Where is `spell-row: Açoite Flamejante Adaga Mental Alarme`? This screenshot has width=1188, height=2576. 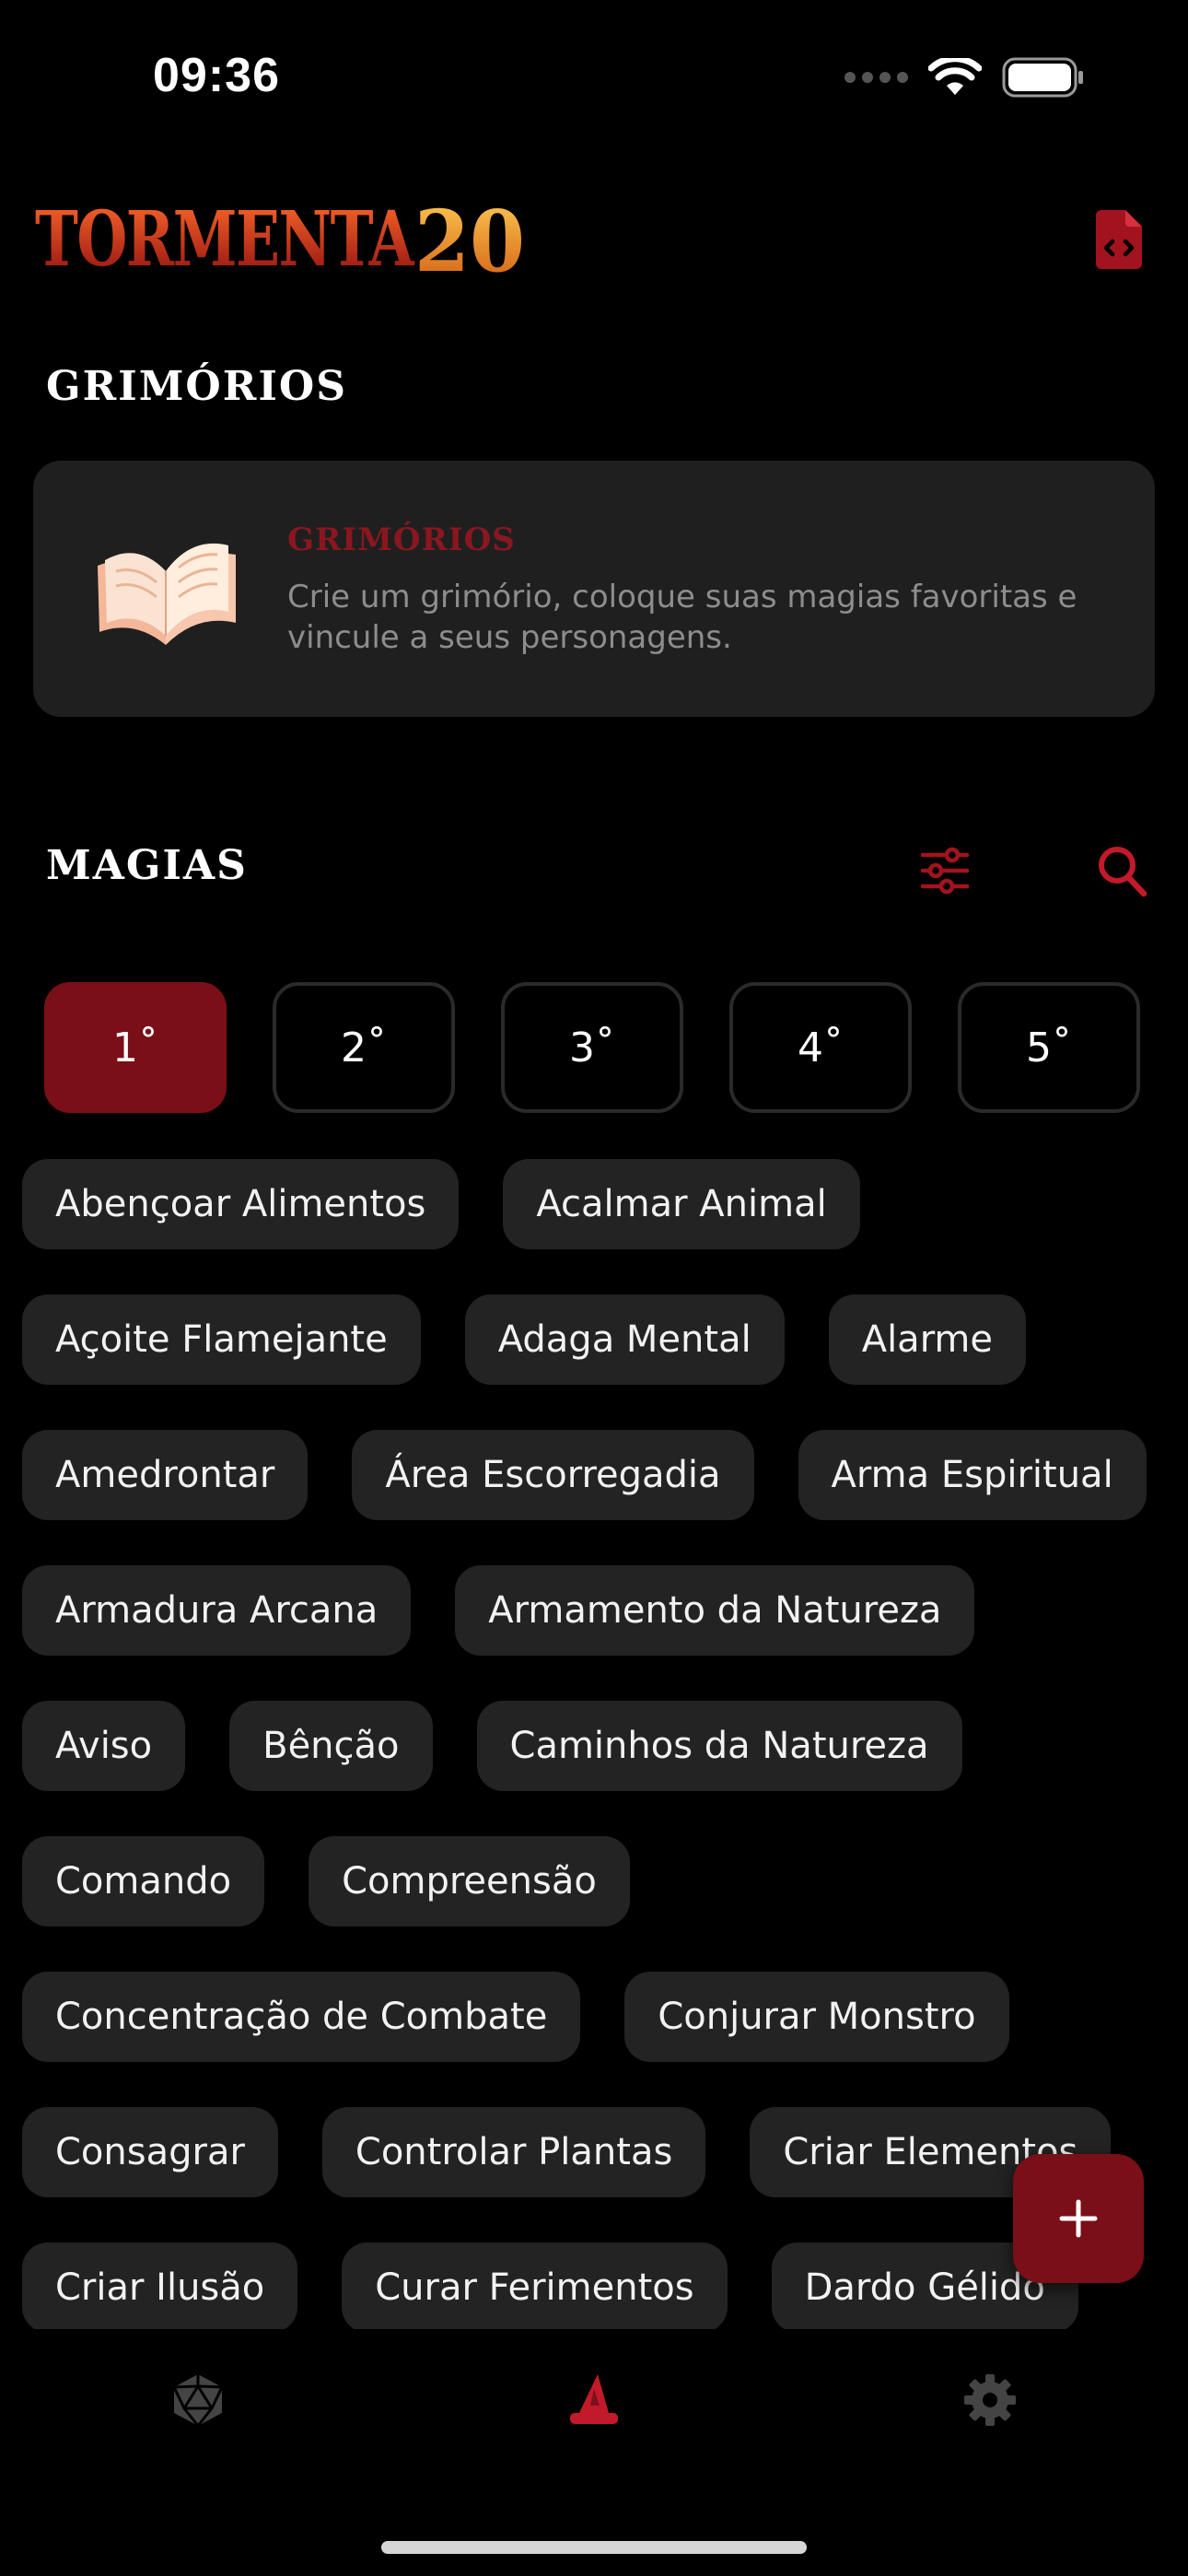 spell-row: Açoite Flamejante Adaga Mental Alarme is located at coordinates (597, 1339).